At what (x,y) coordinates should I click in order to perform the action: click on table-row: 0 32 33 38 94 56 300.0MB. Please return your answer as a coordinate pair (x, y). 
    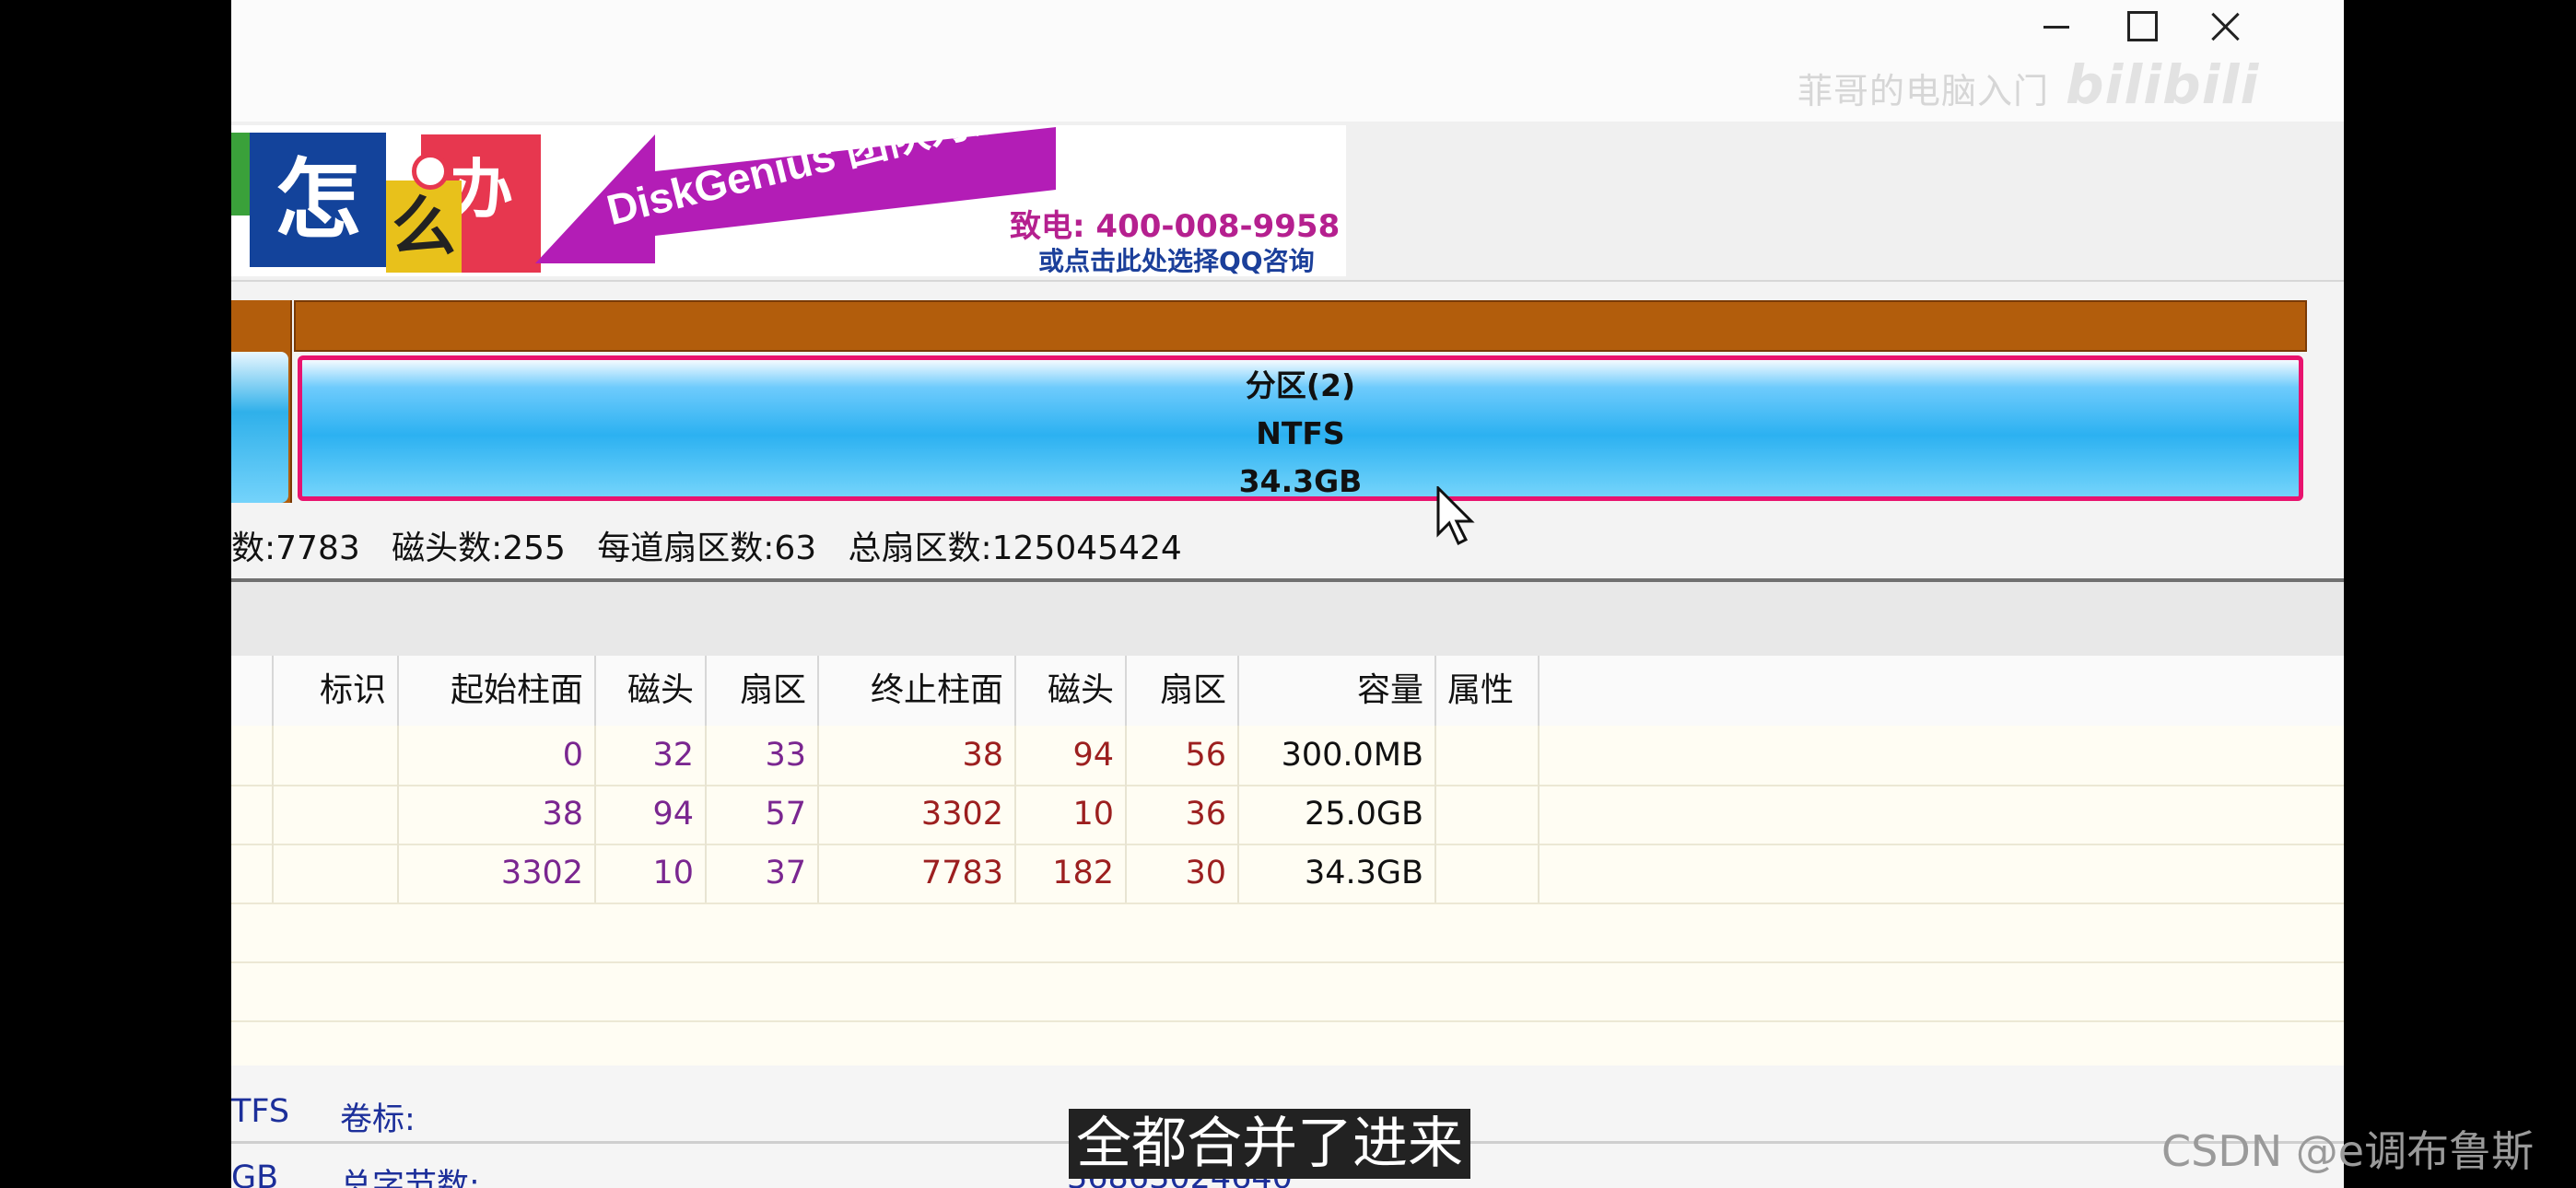
    Looking at the image, I should click on (1287, 756).